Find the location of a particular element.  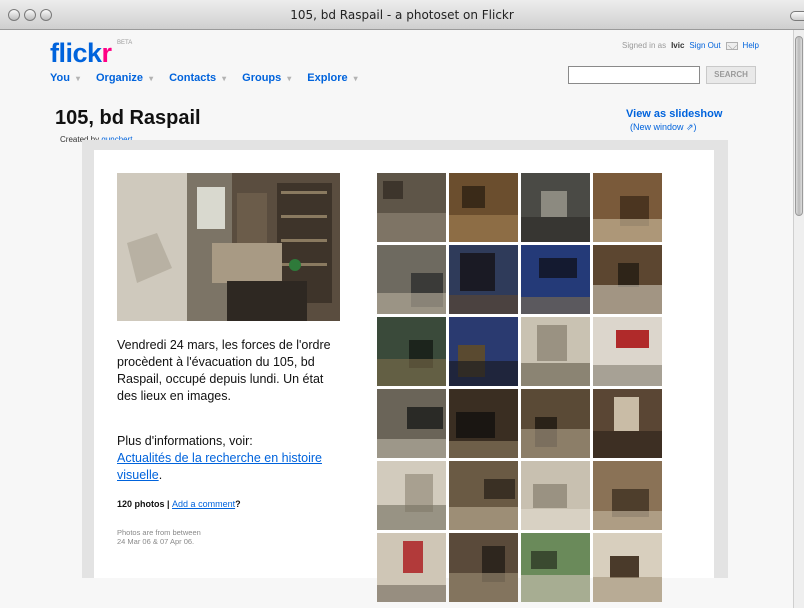

account-bar: Signed in as Ivic Sign Out Help is located at coordinates (690, 45).